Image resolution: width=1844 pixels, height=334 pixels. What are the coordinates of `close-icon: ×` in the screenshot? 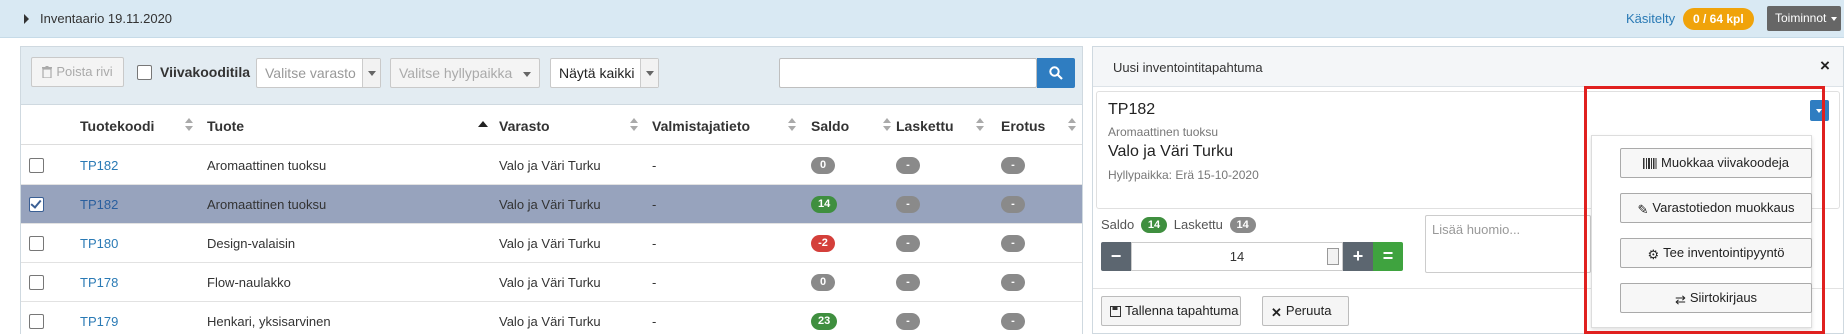 It's located at (1825, 66).